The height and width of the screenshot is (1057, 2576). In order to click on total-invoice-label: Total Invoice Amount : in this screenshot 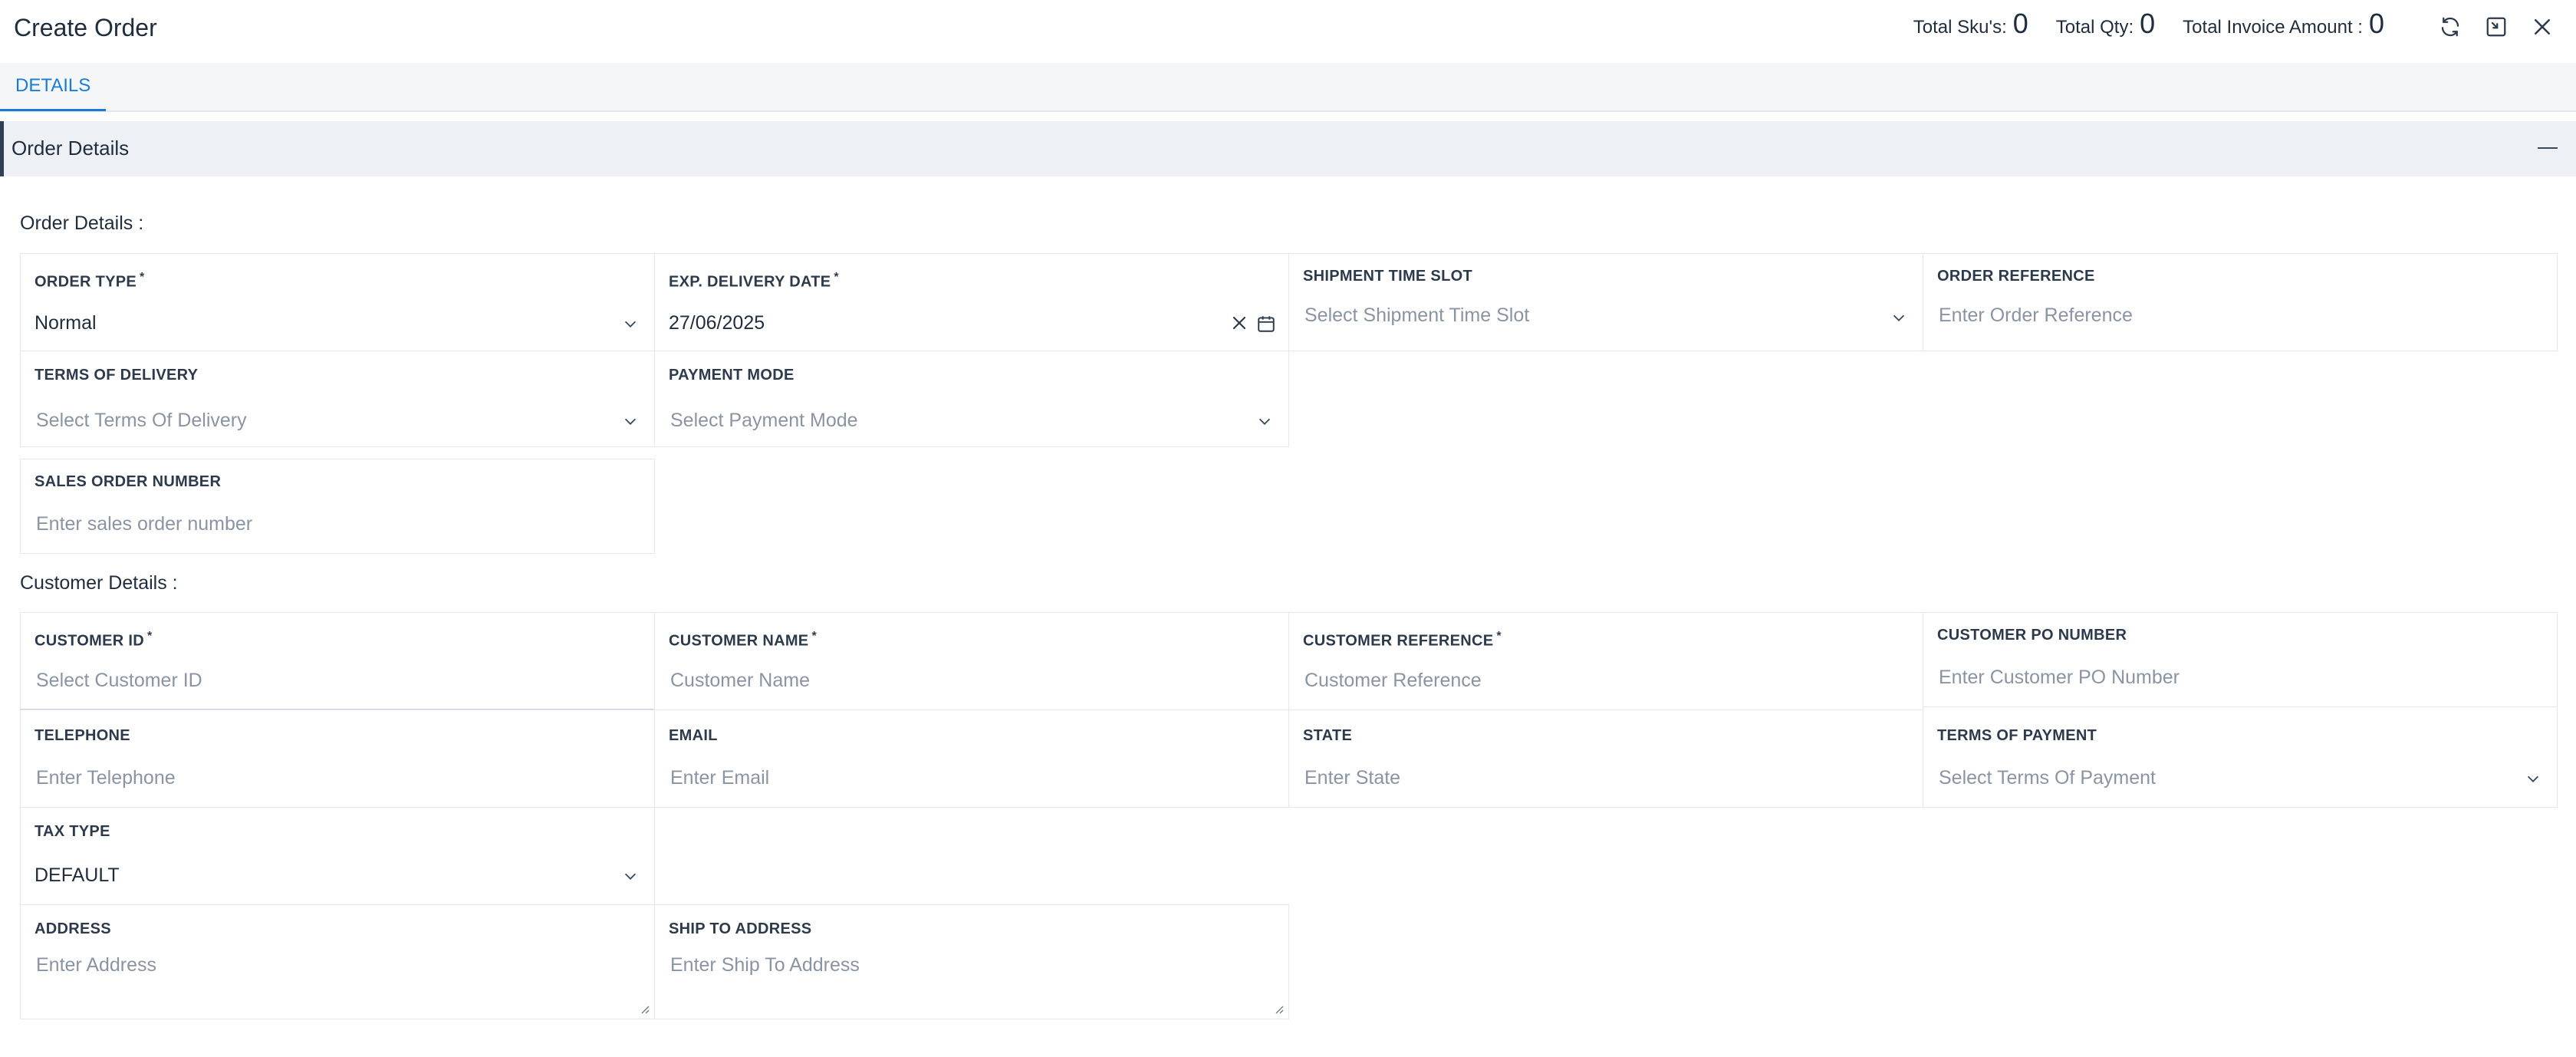, I will do `click(2273, 28)`.